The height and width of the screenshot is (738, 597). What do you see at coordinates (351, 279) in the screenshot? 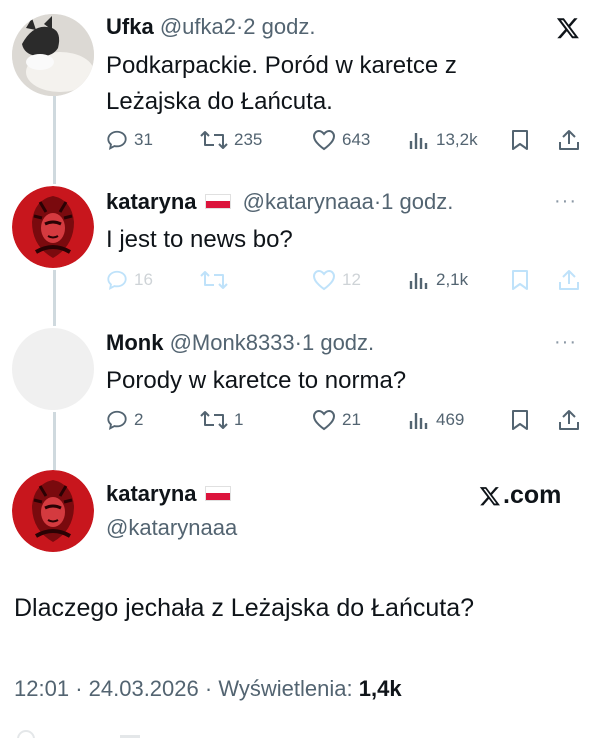
I see `tweet-2-like-count: 12` at bounding box center [351, 279].